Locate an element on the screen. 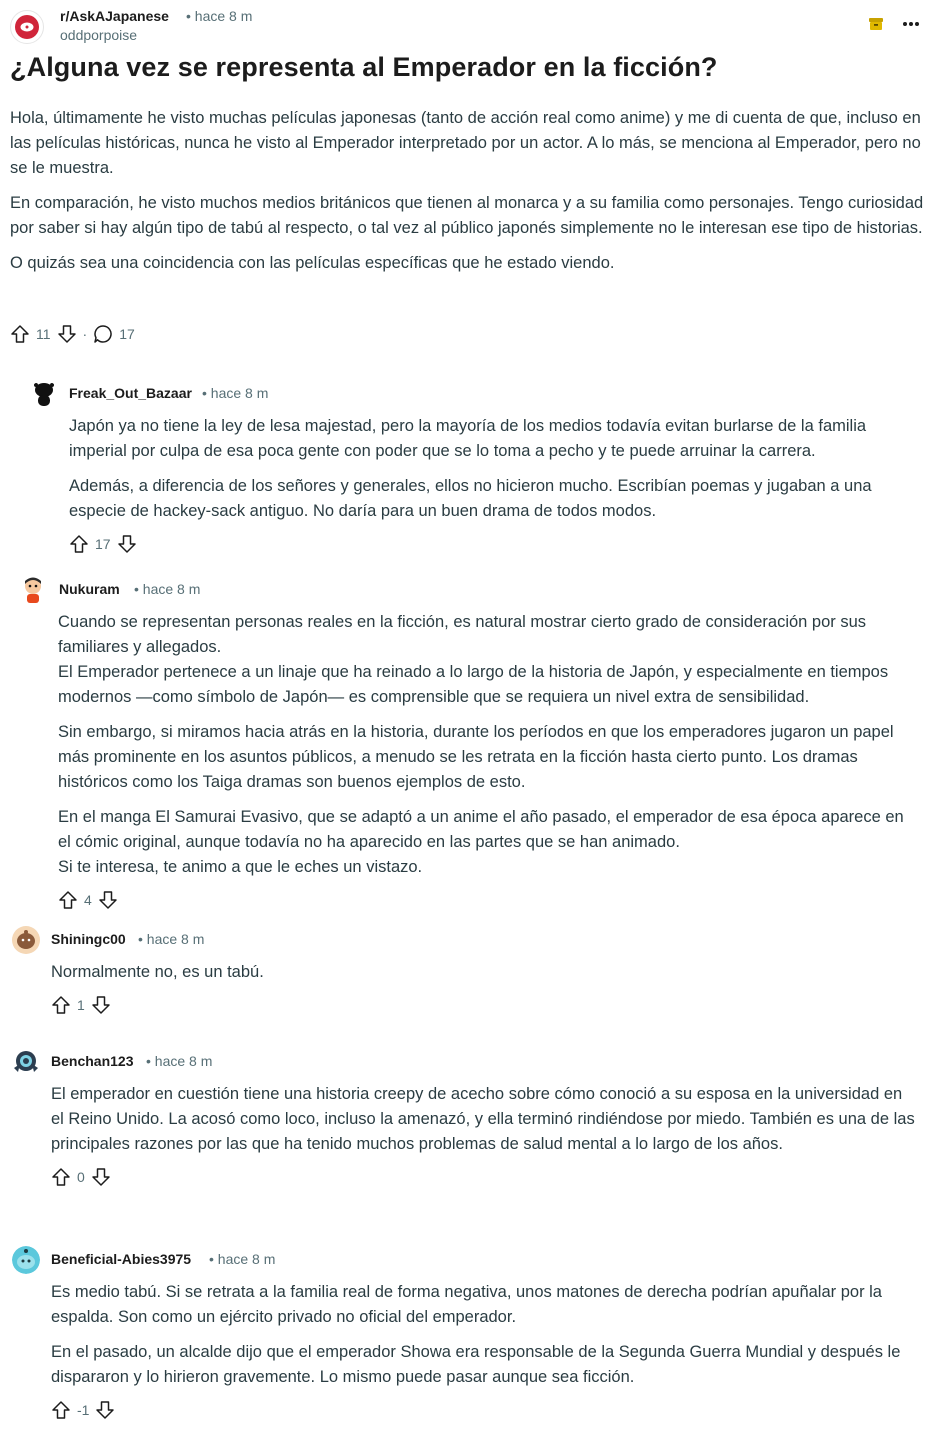 This screenshot has height=1431, width=930. comment-vote-count: 0 is located at coordinates (81, 1177).